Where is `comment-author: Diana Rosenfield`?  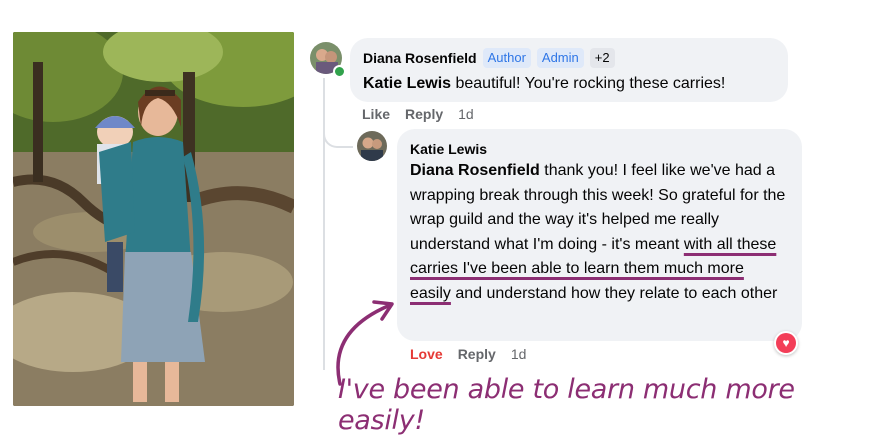
comment-author: Diana Rosenfield is located at coordinates (420, 58).